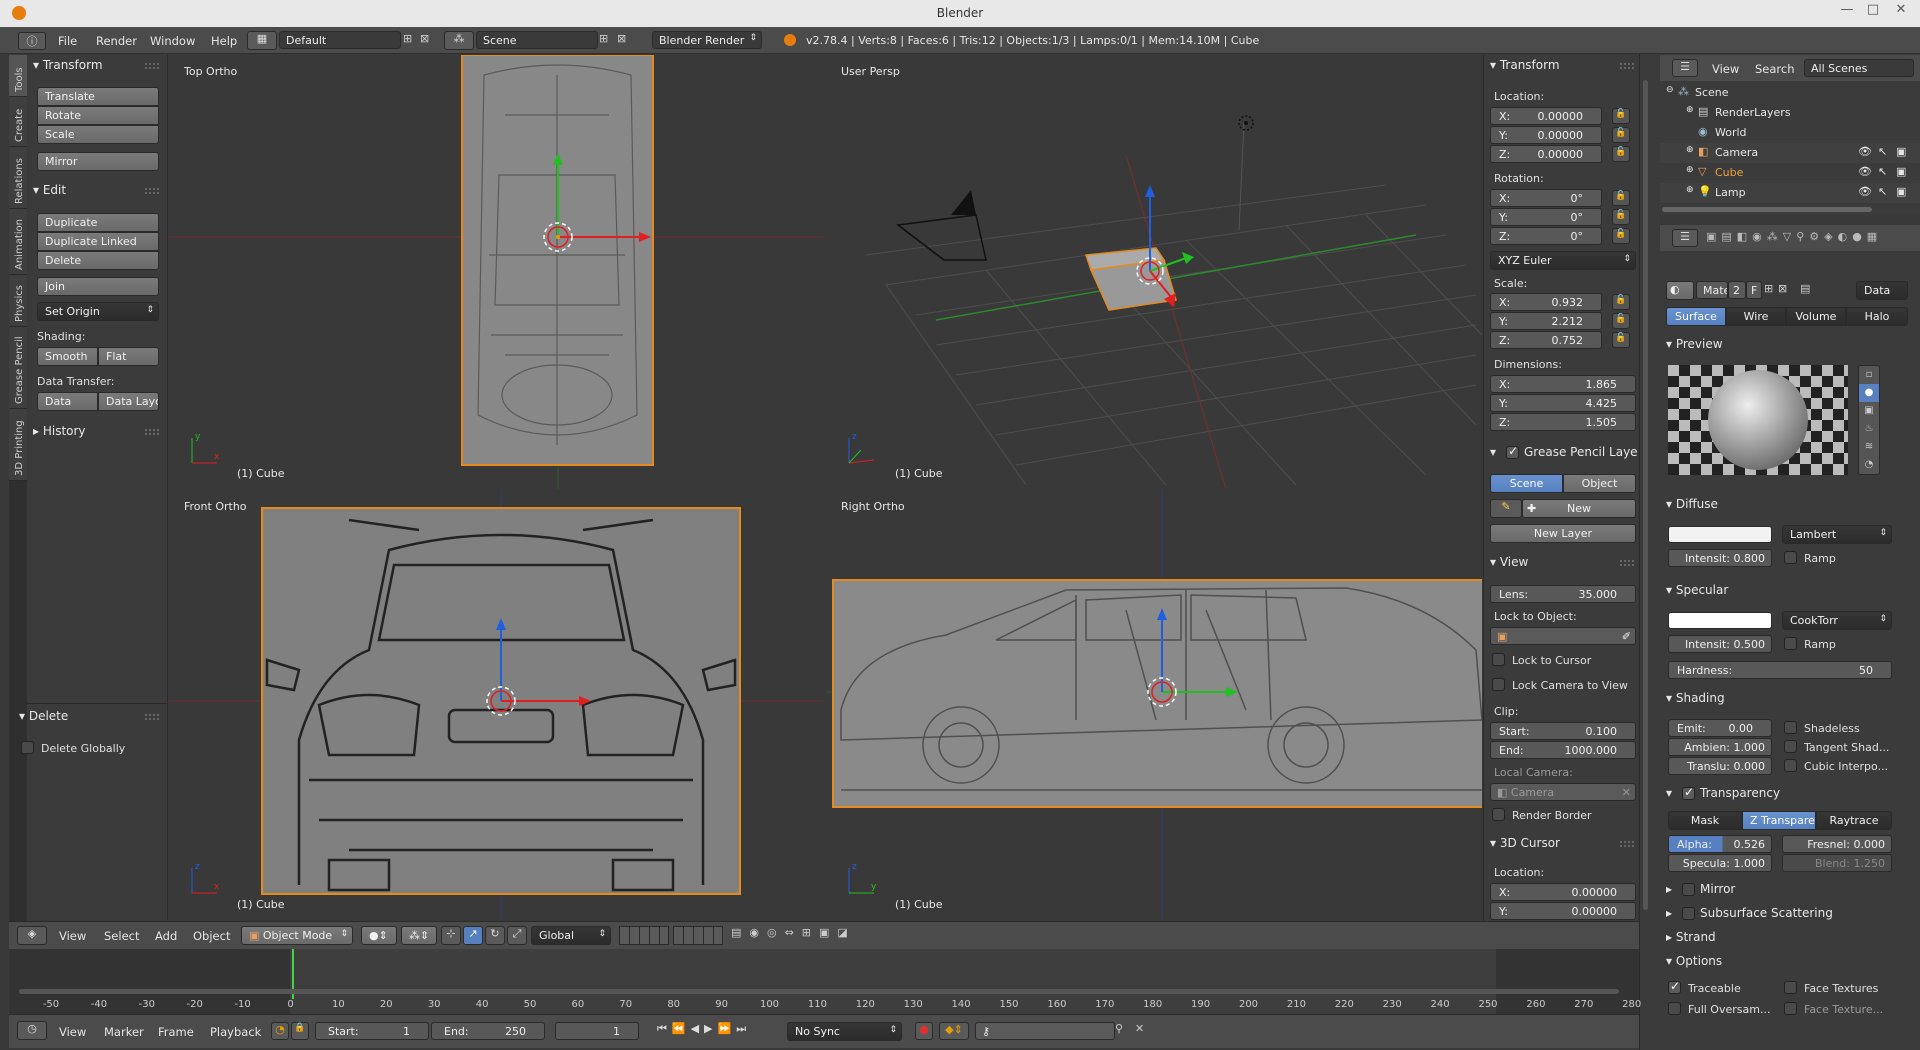  I want to click on menu-add: Add, so click(166, 936).